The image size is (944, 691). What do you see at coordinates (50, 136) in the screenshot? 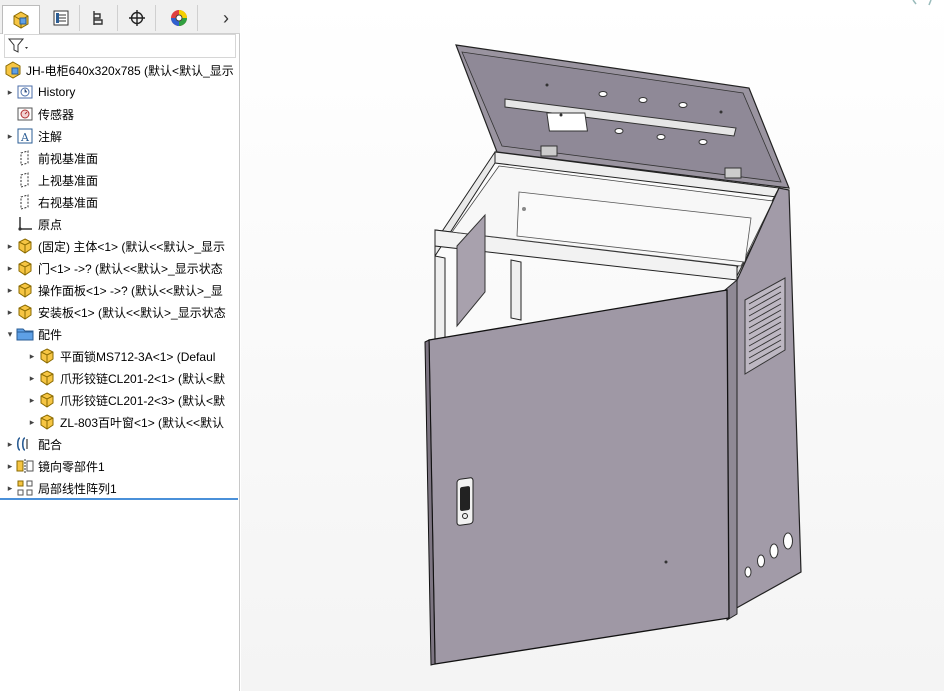
I see `tree-item-label: 注解` at bounding box center [50, 136].